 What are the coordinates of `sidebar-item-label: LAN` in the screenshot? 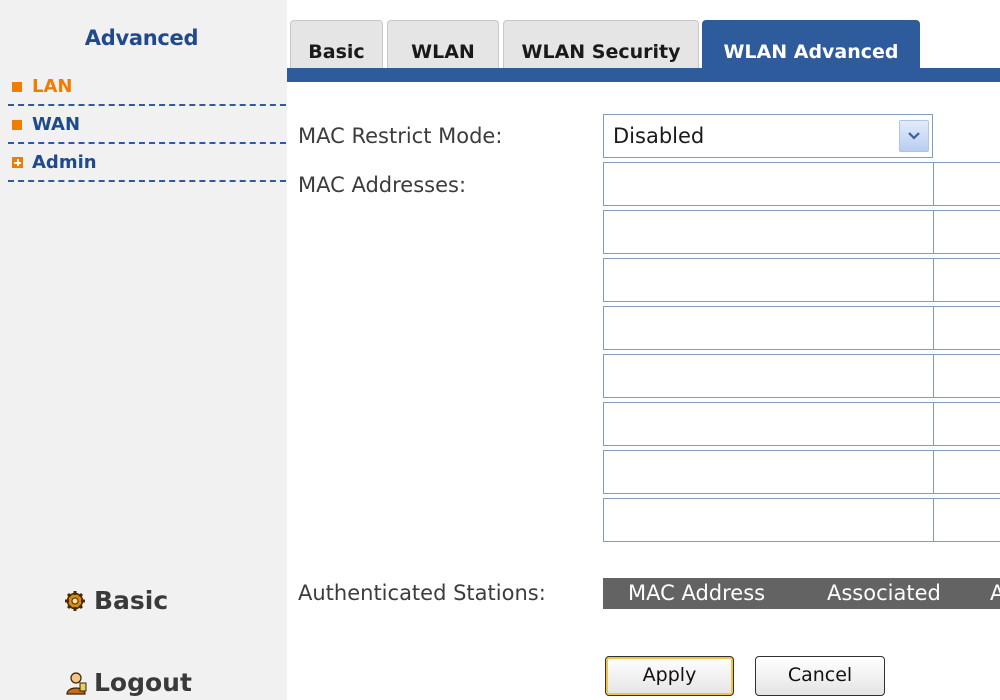 It's located at (52, 86).